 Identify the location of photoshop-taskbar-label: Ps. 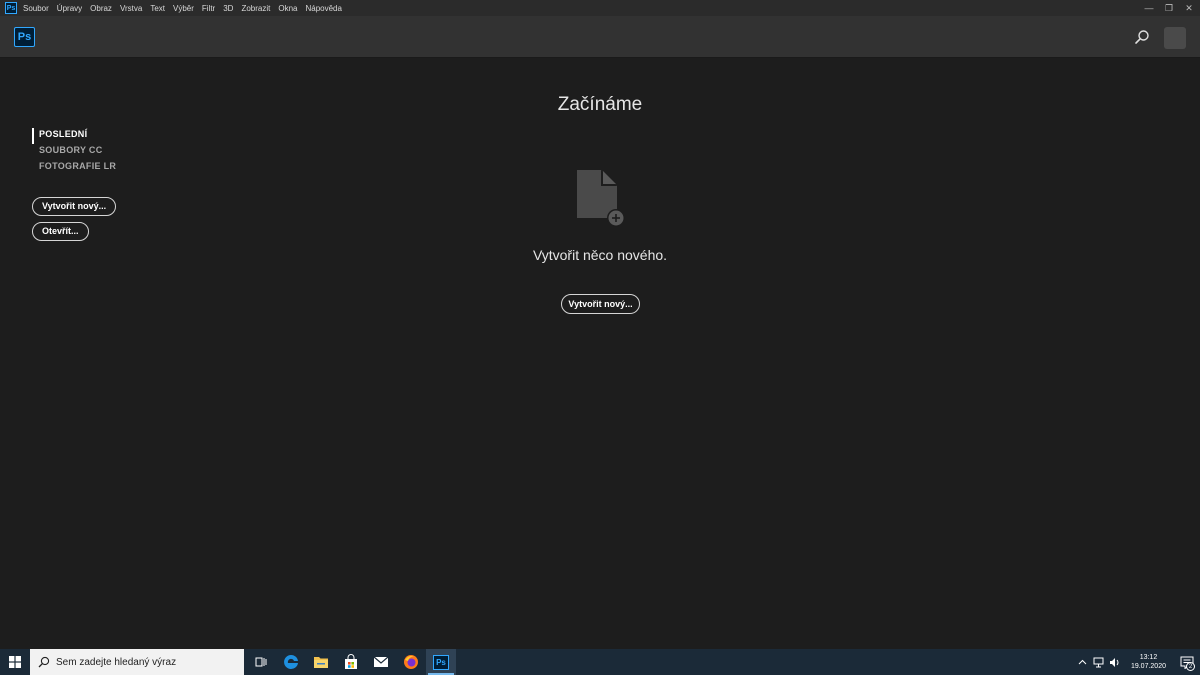
(441, 662).